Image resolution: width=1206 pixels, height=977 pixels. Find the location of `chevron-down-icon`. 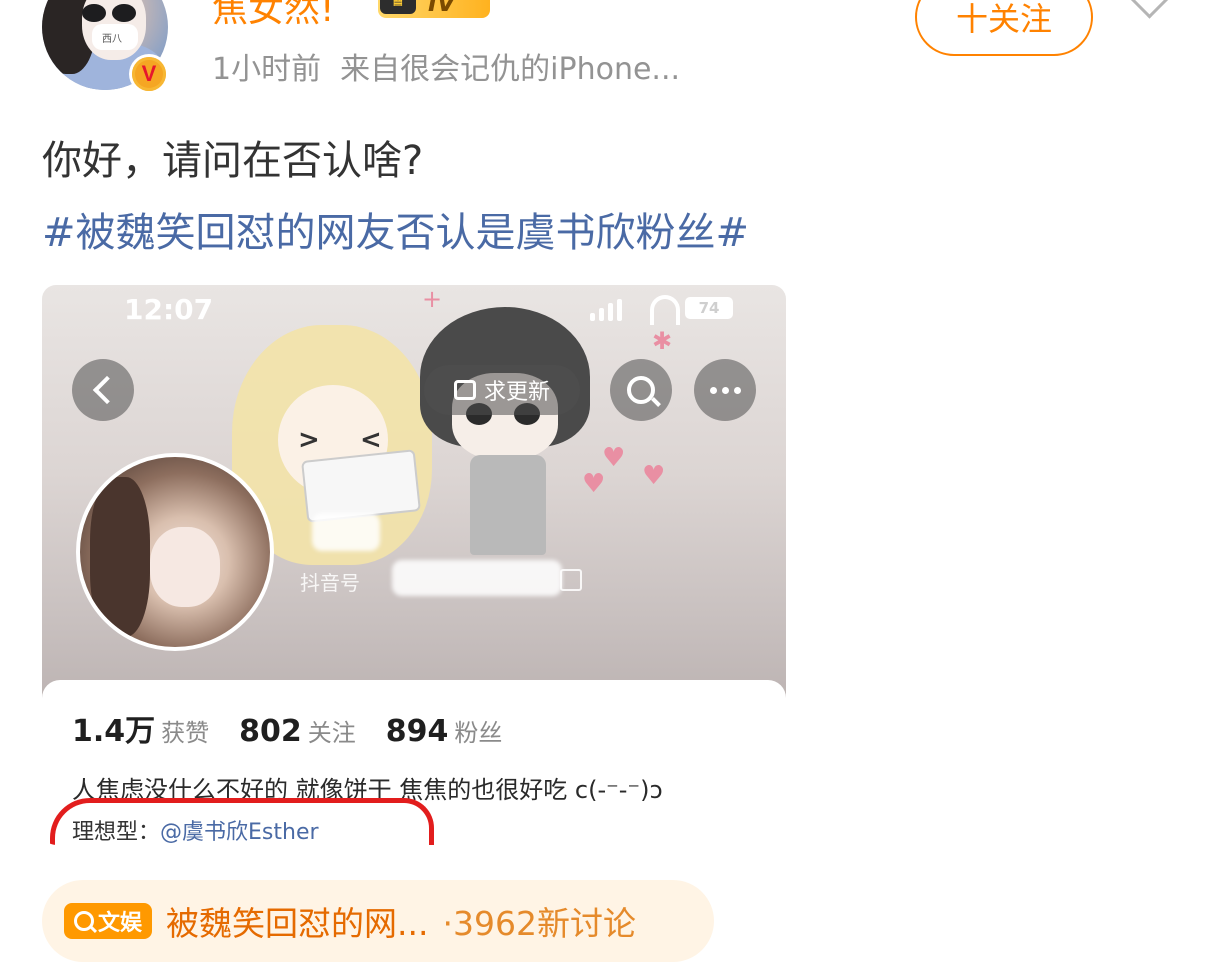

chevron-down-icon is located at coordinates (1149, 9).